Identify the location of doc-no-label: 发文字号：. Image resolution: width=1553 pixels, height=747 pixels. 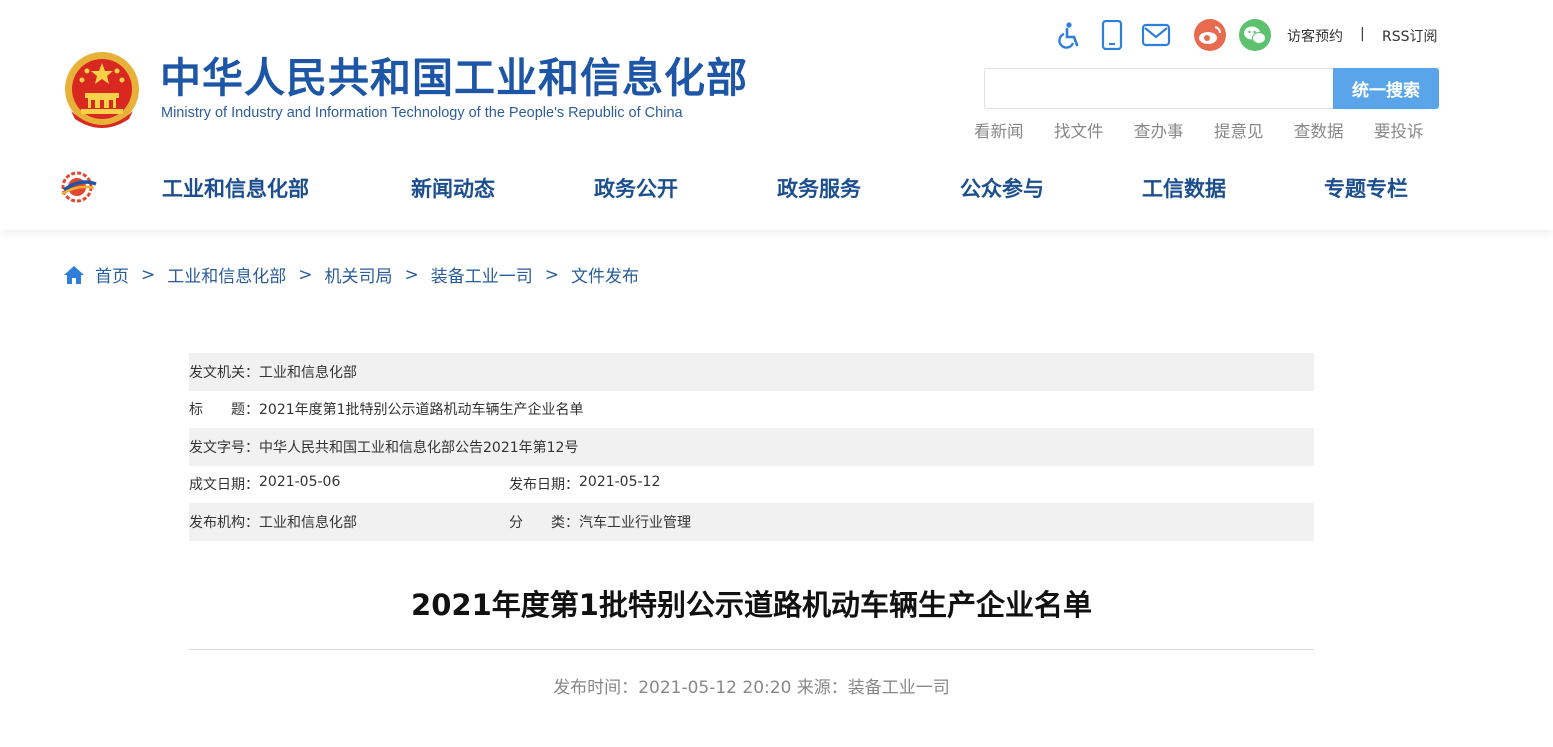
(224, 447).